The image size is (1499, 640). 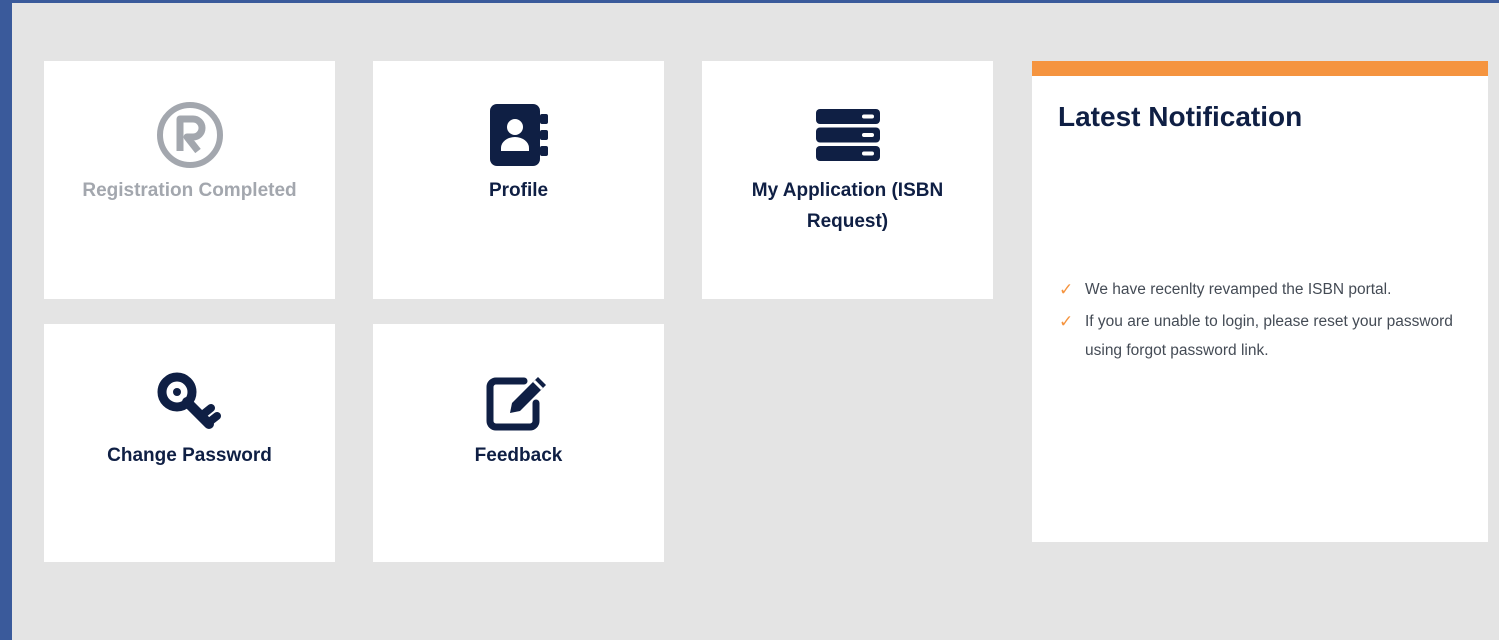 I want to click on contact-book-icon, so click(x=519, y=135).